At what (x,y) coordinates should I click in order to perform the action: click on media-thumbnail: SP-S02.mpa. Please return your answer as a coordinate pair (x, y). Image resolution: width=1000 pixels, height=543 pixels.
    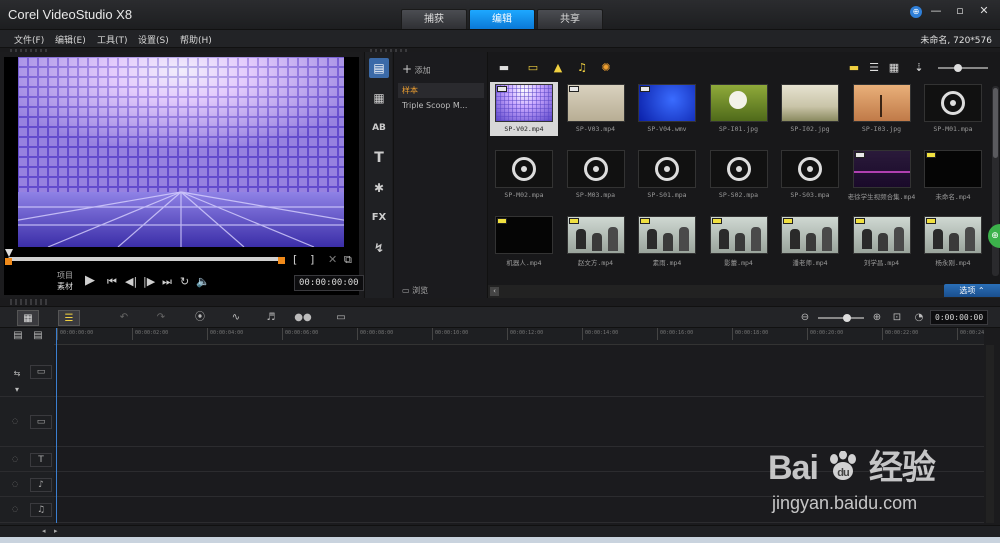
    Looking at the image, I should click on (739, 174).